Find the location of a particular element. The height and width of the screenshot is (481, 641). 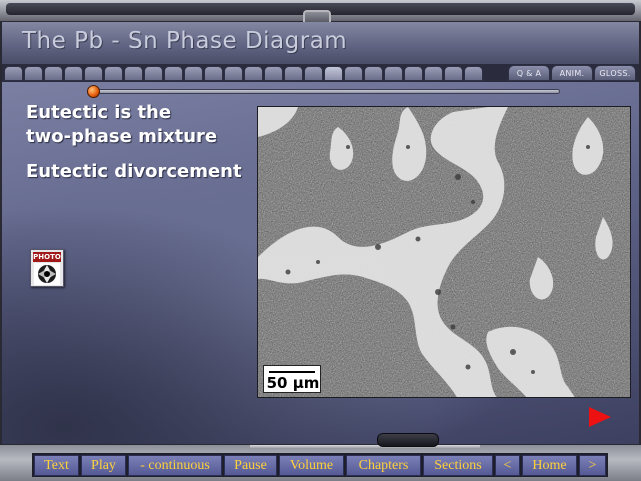

page-title: The Pb - Sn Phase Diagram is located at coordinates (185, 41).